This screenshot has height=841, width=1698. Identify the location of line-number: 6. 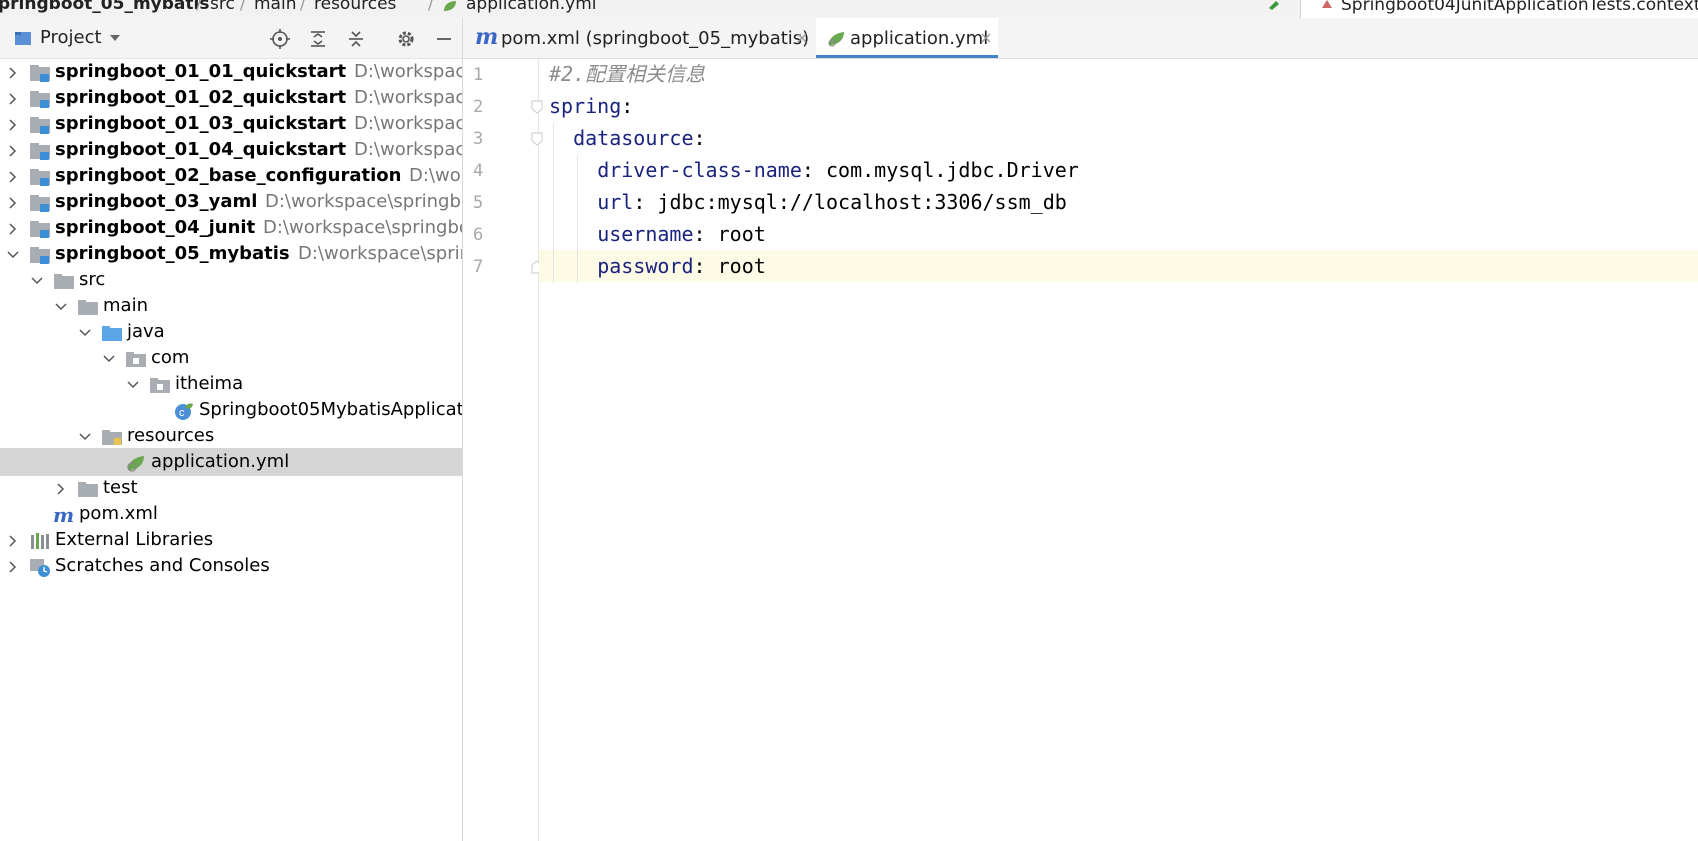
(478, 235).